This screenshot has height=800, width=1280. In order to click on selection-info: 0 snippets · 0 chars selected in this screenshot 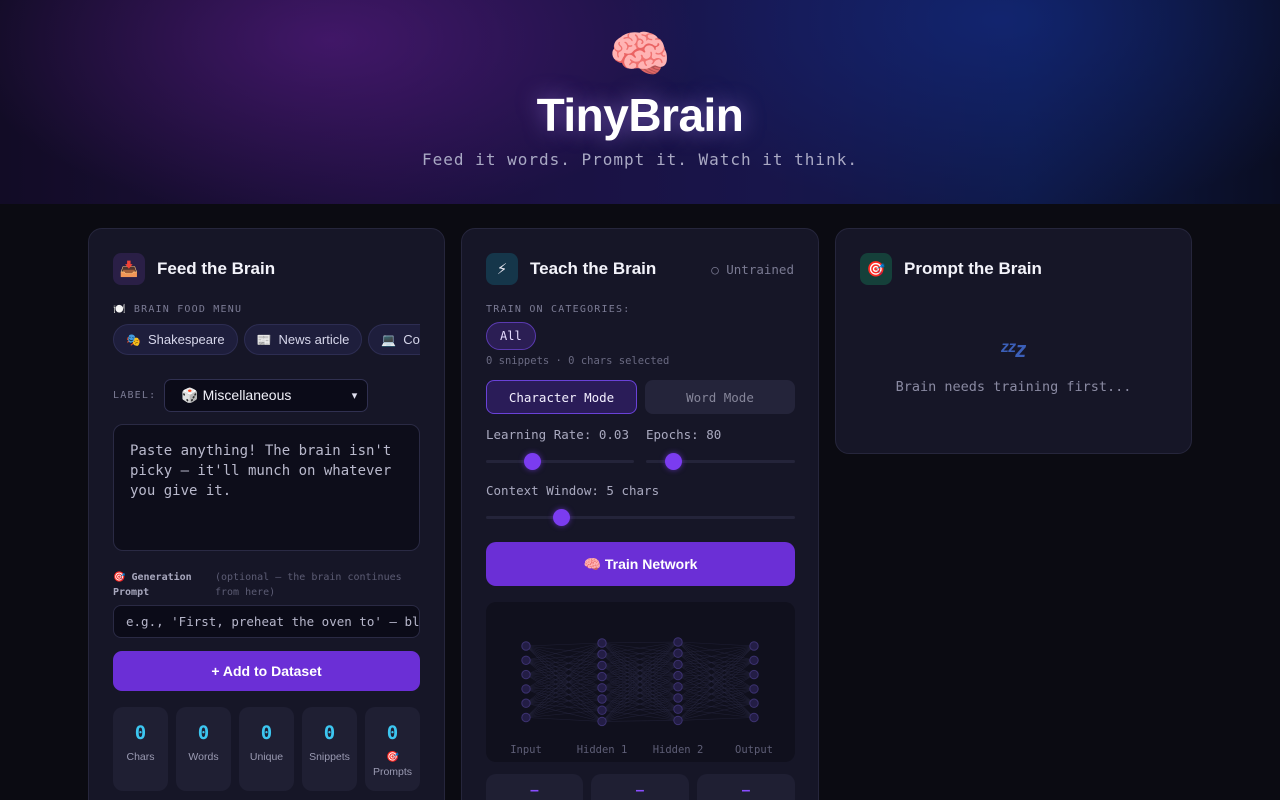, I will do `click(578, 361)`.